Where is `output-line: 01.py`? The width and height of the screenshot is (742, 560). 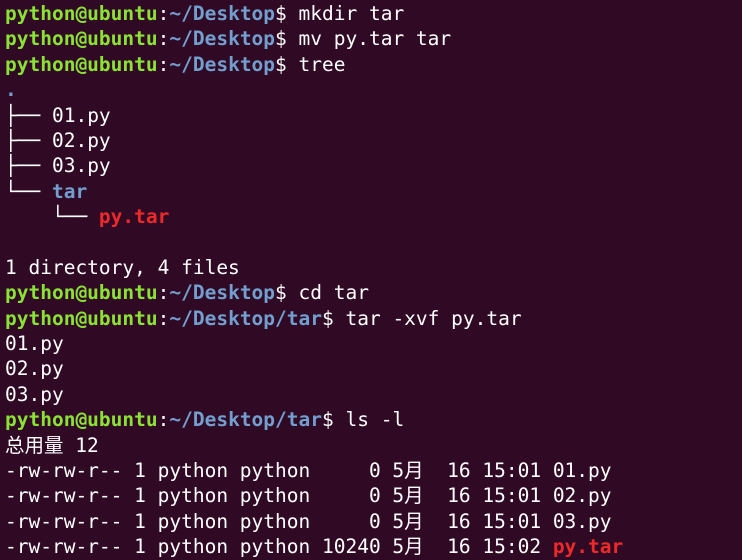 output-line: 01.py is located at coordinates (373, 343).